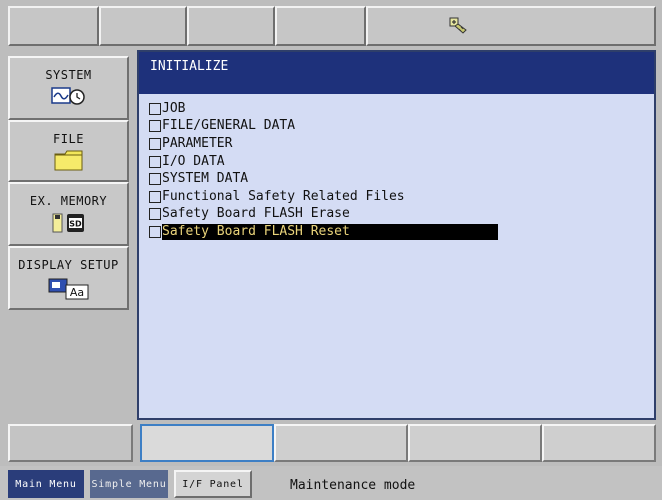 The image size is (662, 500). I want to click on option-functional-safety-files: Functional Safety Related Files, so click(323, 197).